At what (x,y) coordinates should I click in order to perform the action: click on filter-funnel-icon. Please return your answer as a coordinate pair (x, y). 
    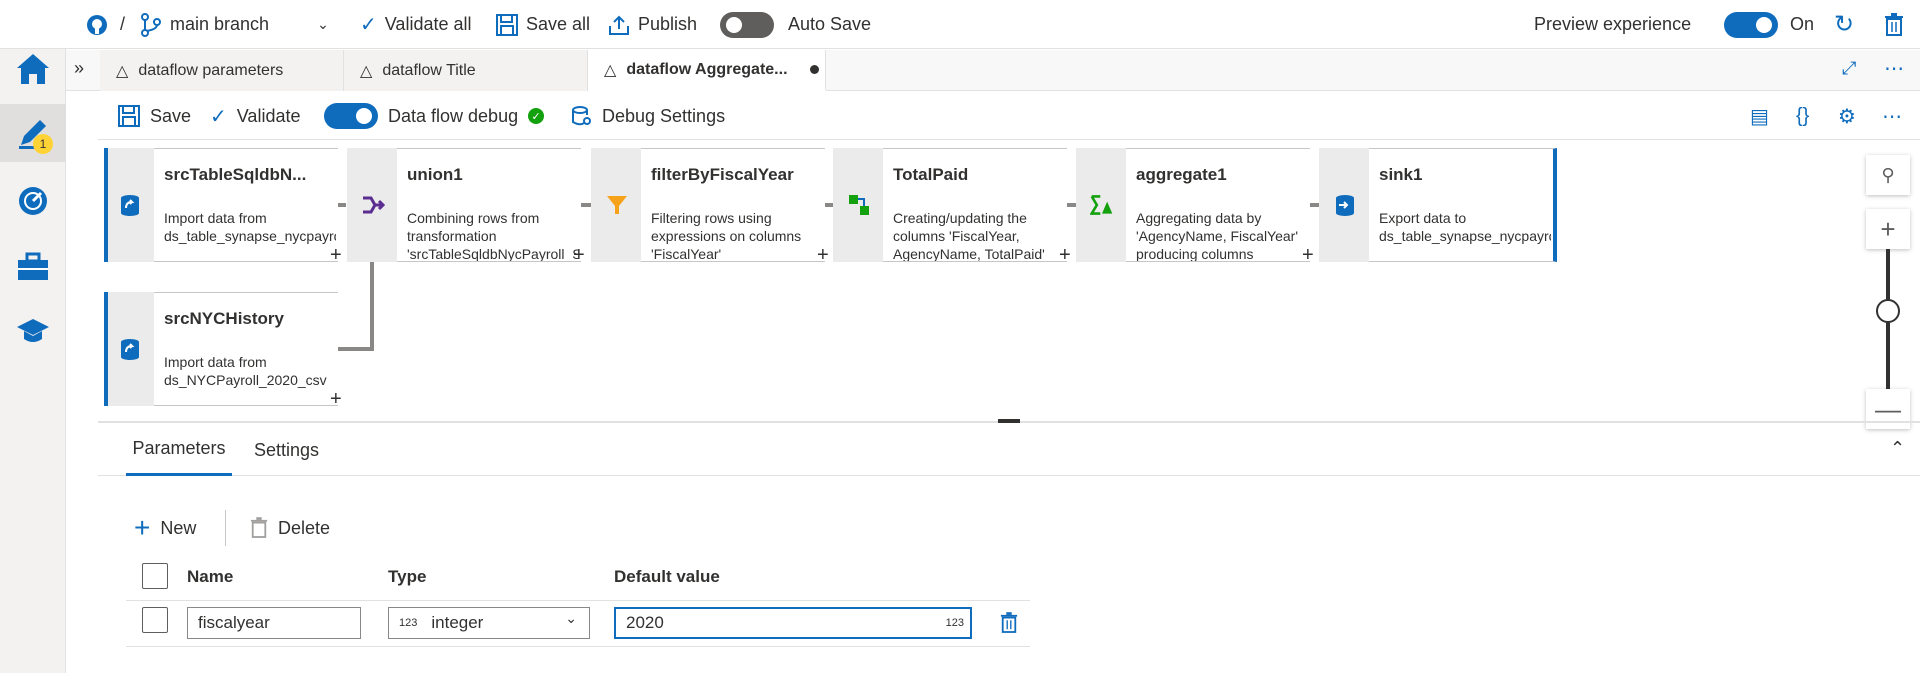
    Looking at the image, I should click on (617, 205).